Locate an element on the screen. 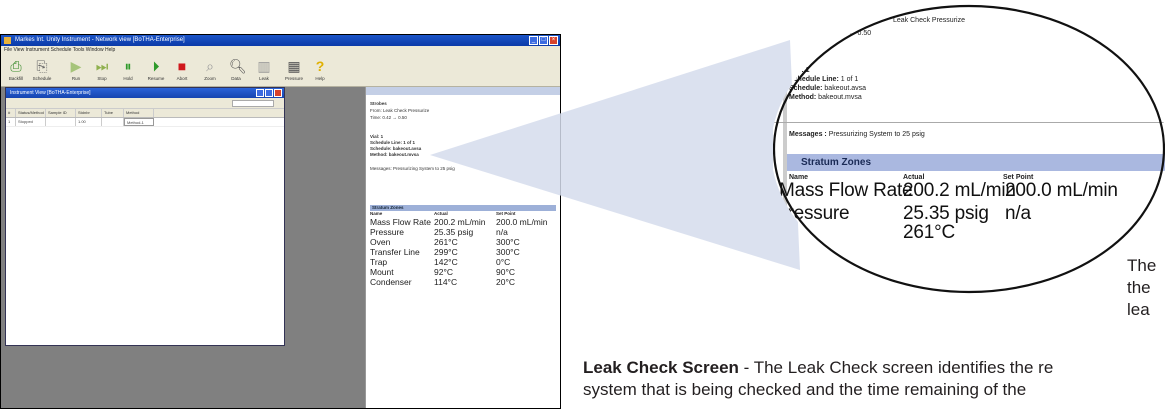 The height and width of the screenshot is (409, 1165). side-caption-line1: The is located at coordinates (1142, 265).